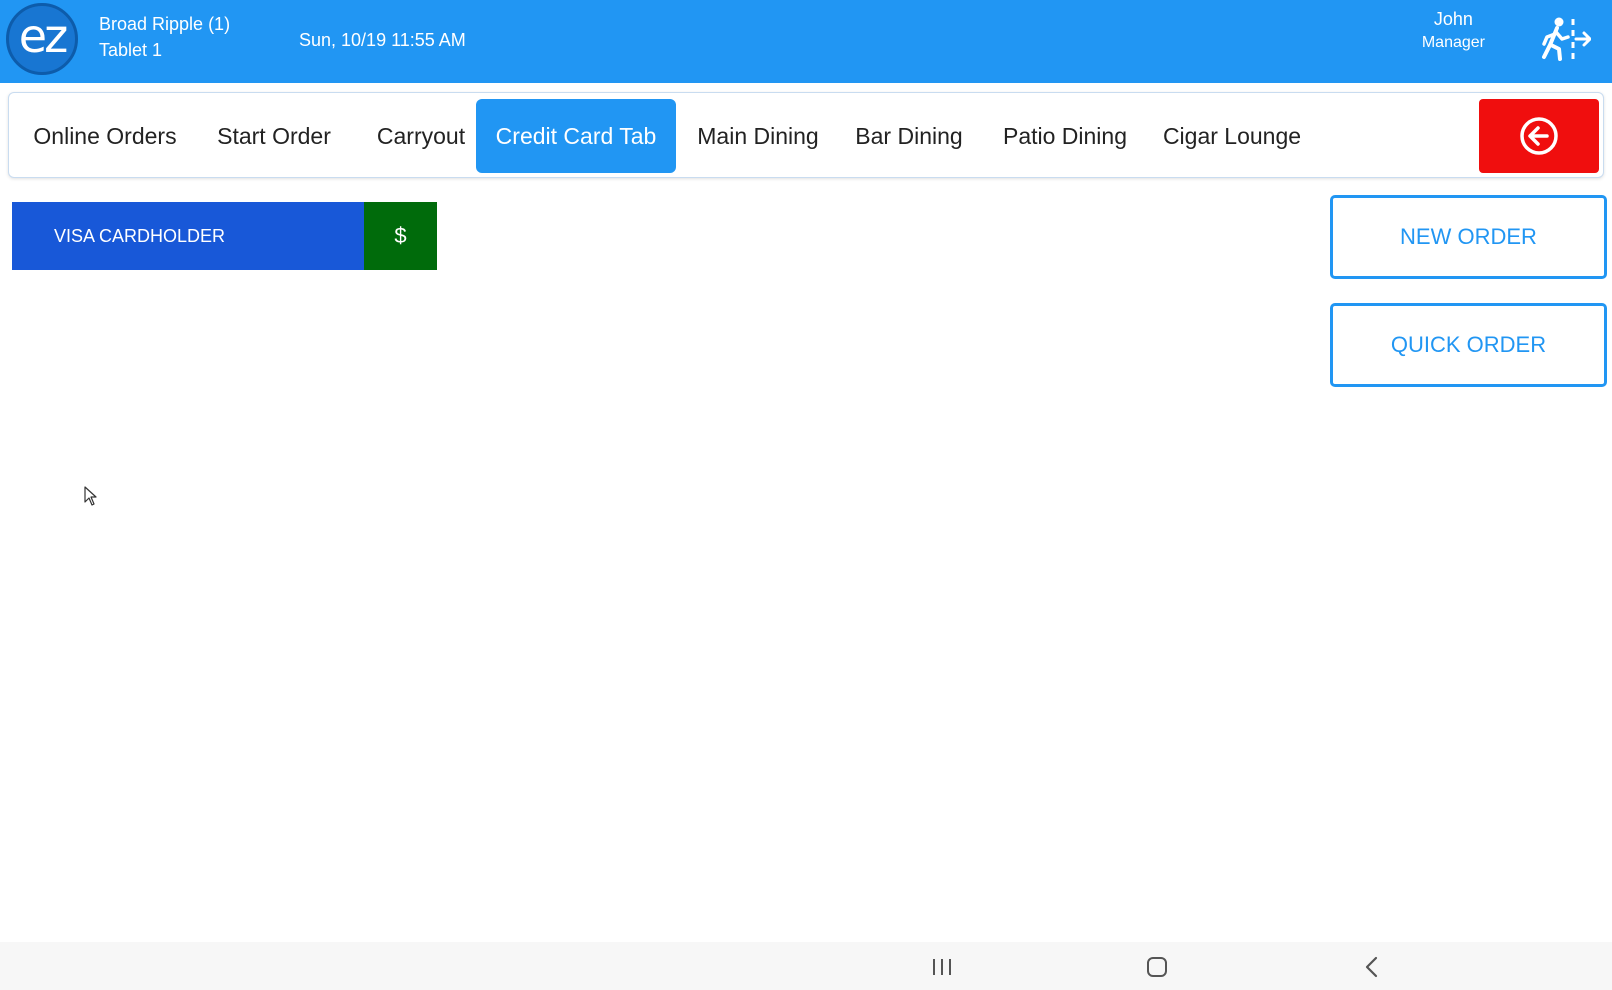 This screenshot has width=1612, height=990. Describe the element at coordinates (909, 136) in the screenshot. I see `tab-bar-dining: Bar Dining` at that location.